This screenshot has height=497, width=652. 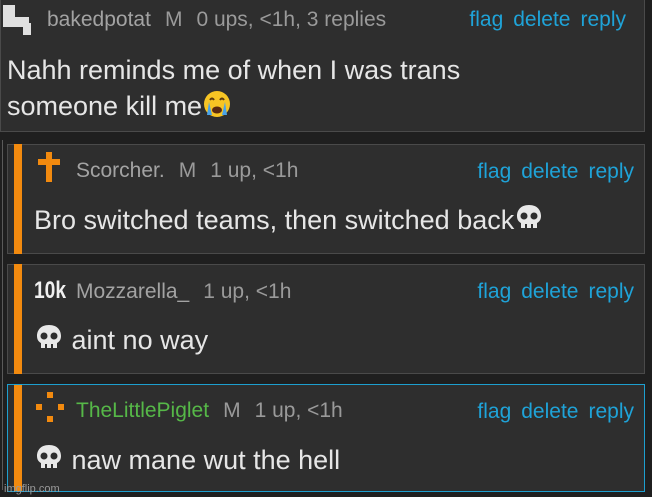 I want to click on comment-meta: Scorcher. M 1 up, <1h, so click(x=194, y=171).